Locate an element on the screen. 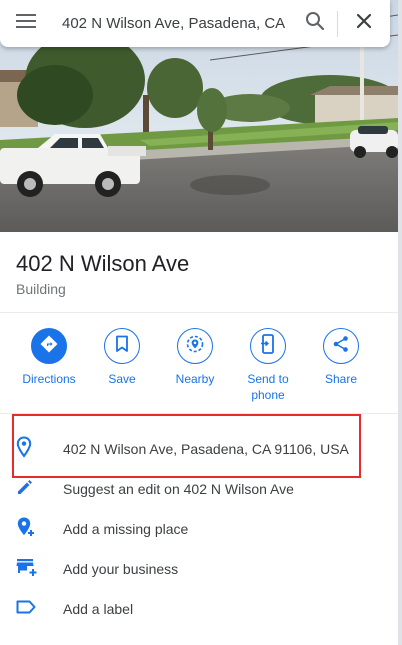 This screenshot has height=645, width=402. add-missing-place-row: Add a missing place is located at coordinates (199, 529).